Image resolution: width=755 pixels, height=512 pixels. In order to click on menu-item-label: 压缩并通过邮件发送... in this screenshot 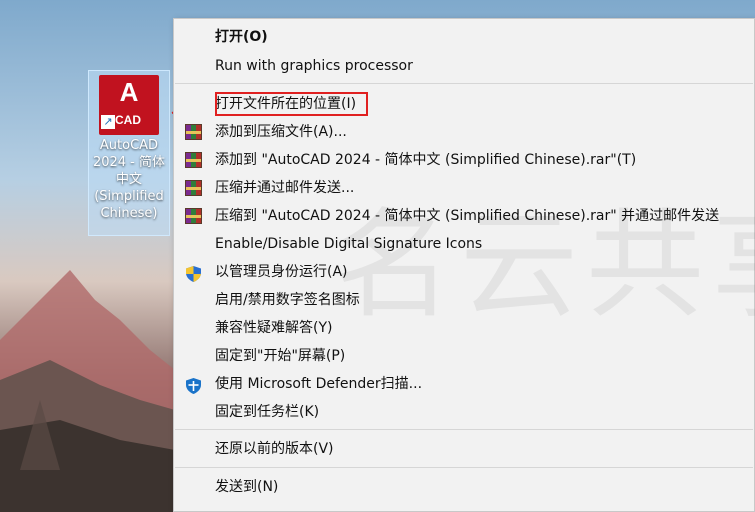, I will do `click(285, 188)`.